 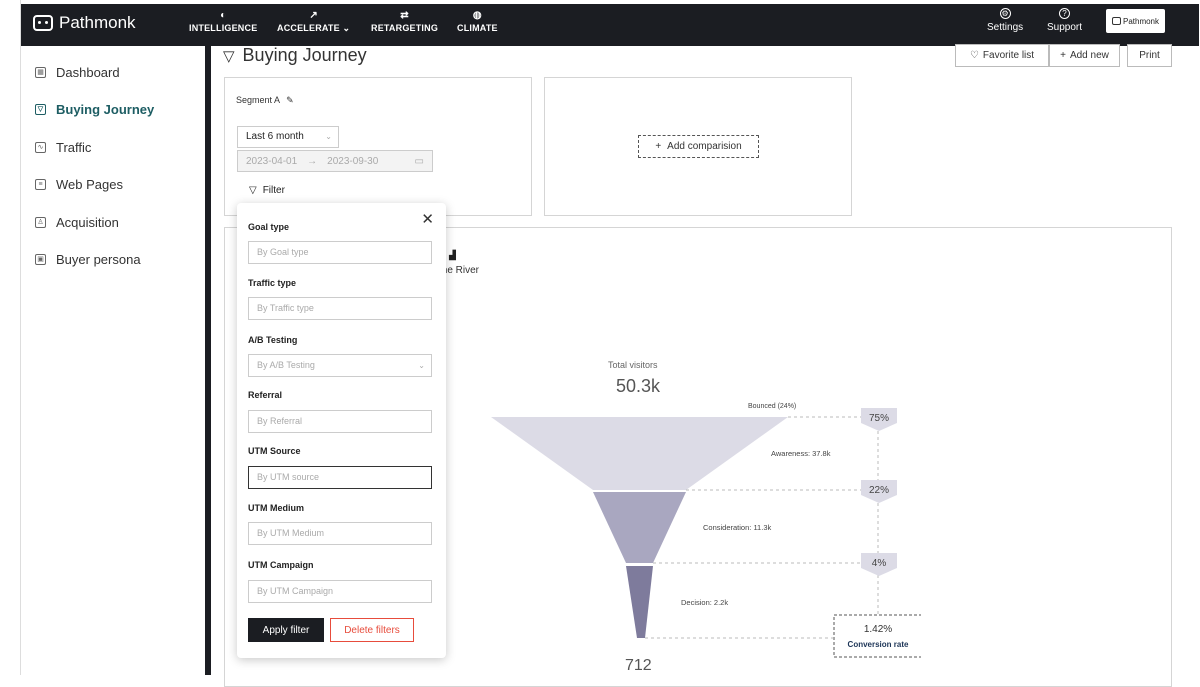 I want to click on utm-medium-label: UTM Medium, so click(x=276, y=508).